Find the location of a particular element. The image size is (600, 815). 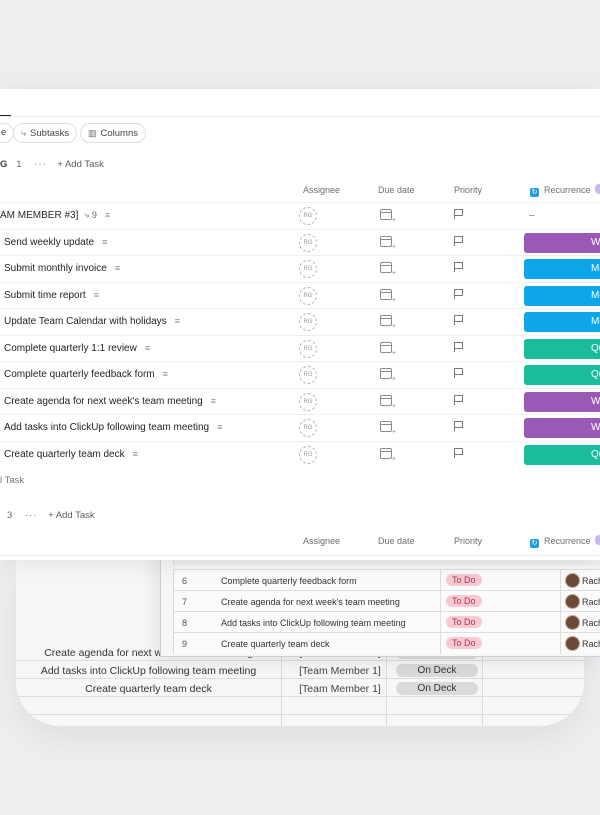

task-row: Complete quarterly 1:1 review ≡ RG Qu is located at coordinates (300, 348).